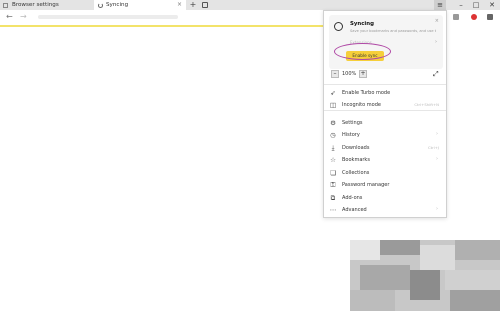 The width and height of the screenshot is (500, 311). I want to click on watermark, so click(425, 275).